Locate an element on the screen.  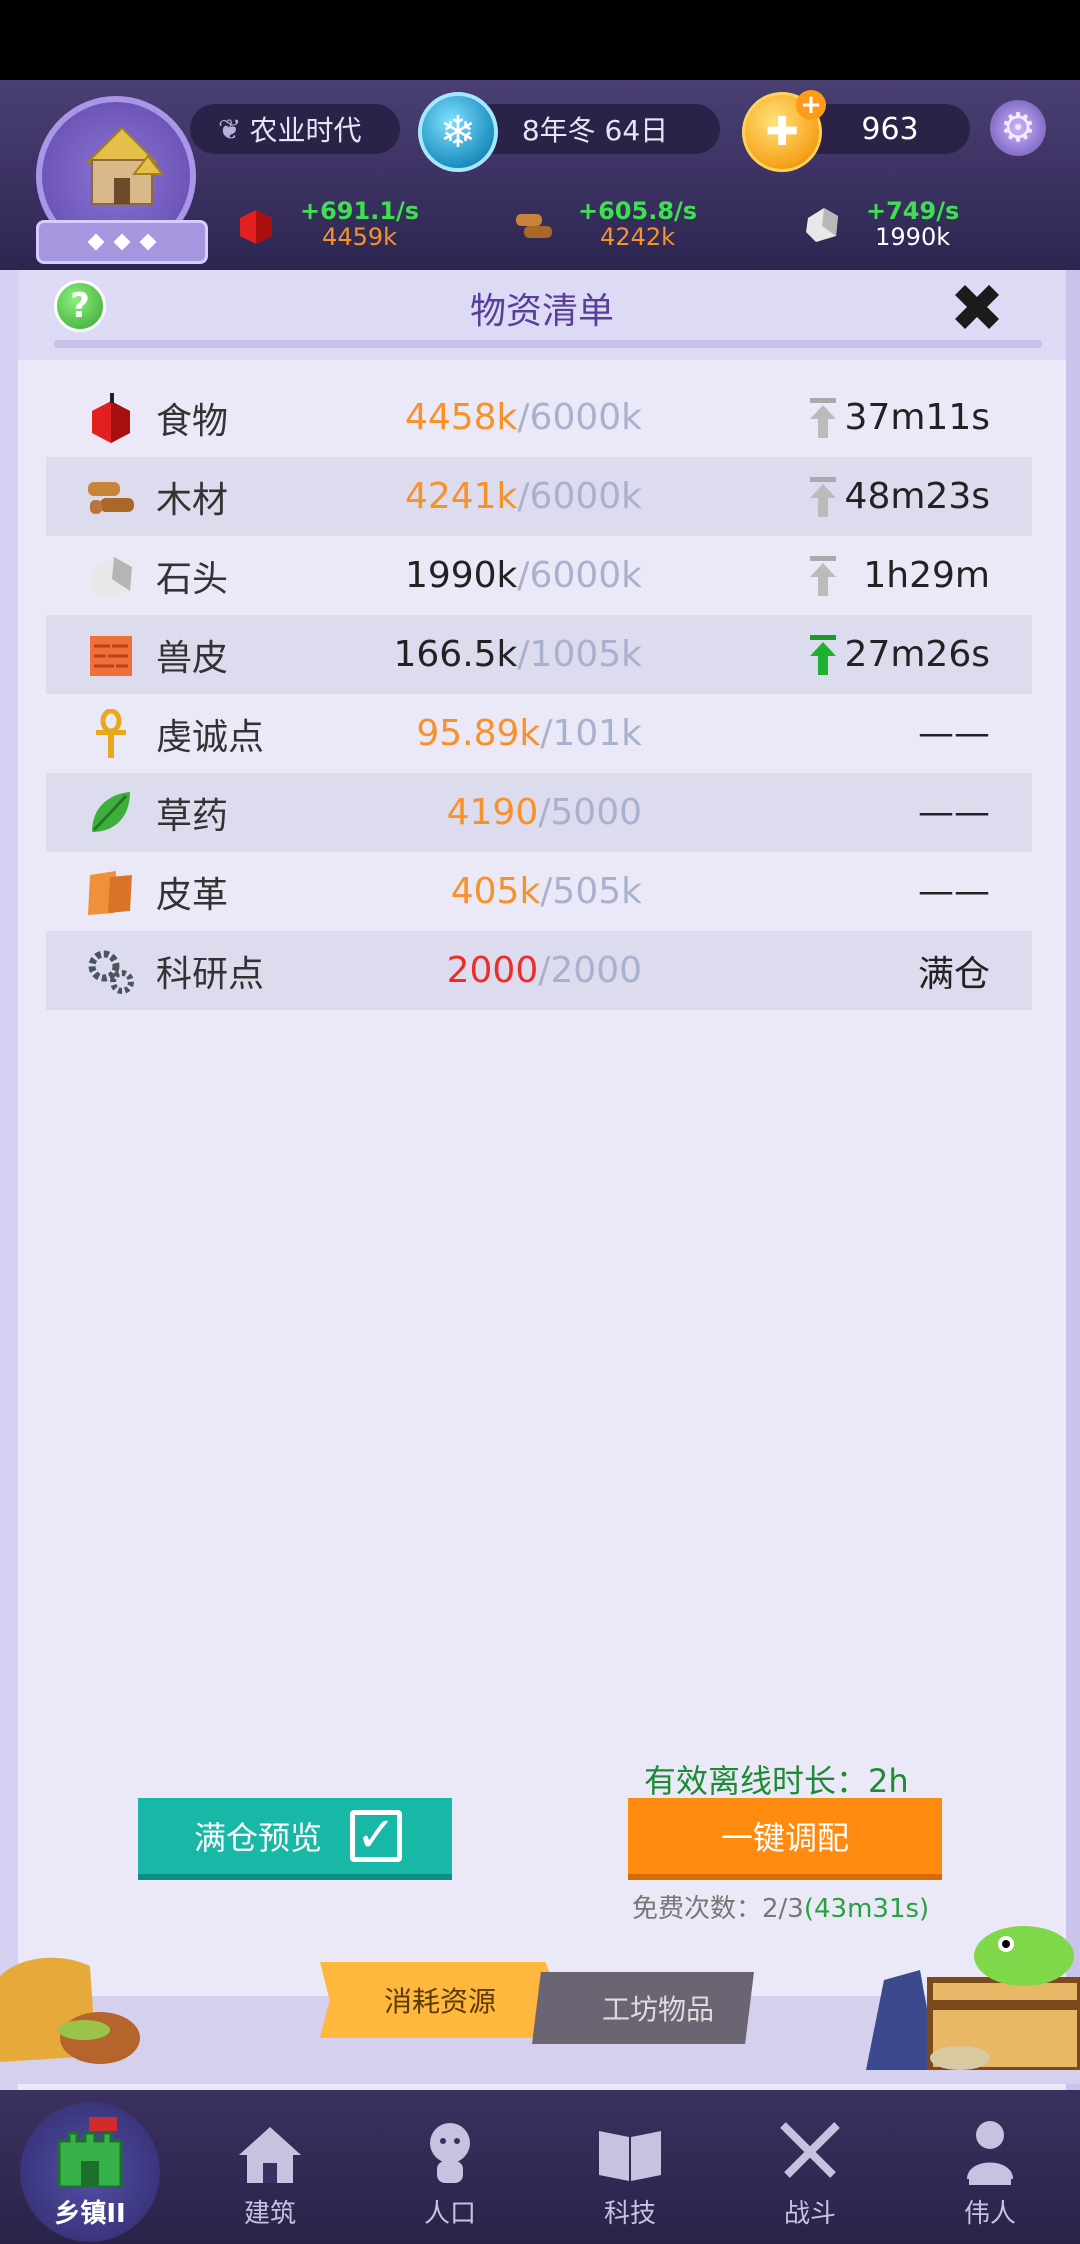
nav-battle: 战斗 is located at coordinates (810, 2167).